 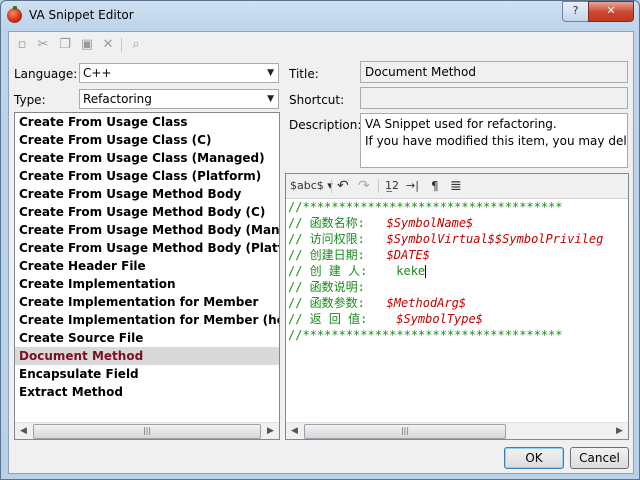 I want to click on word-wrap-icon: ≣, so click(x=456, y=186).